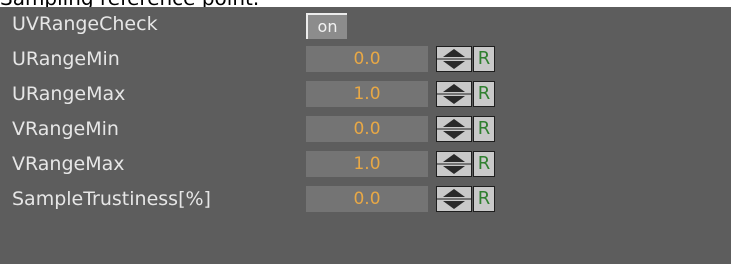  I want to click on vrangemax-label: VRangeMax, so click(68, 164).